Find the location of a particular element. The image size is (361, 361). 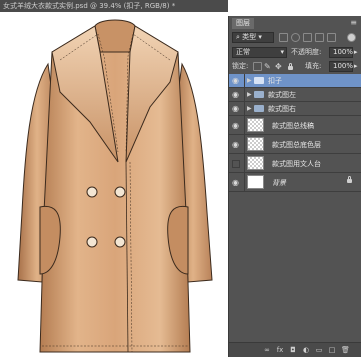

layer-filter-kind-select: ⌕ 类型 ▾ is located at coordinates (253, 37).